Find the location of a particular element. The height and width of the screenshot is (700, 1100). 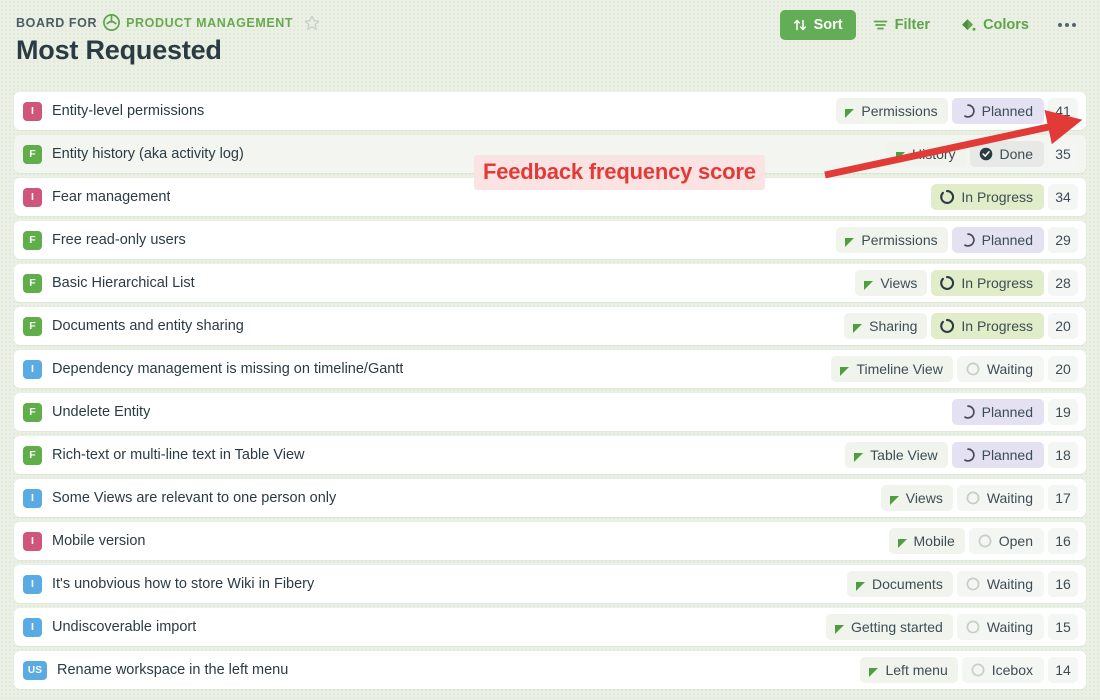

status-label: In Progress is located at coordinates (997, 197).